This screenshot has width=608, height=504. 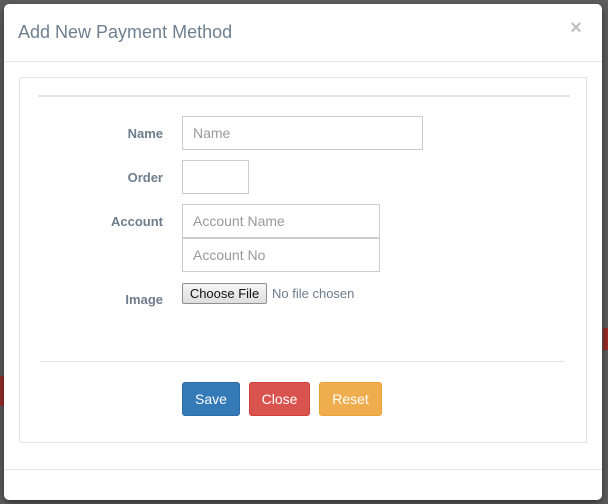 What do you see at coordinates (303, 33) in the screenshot?
I see `modal-header: Add New Payment Method ×` at bounding box center [303, 33].